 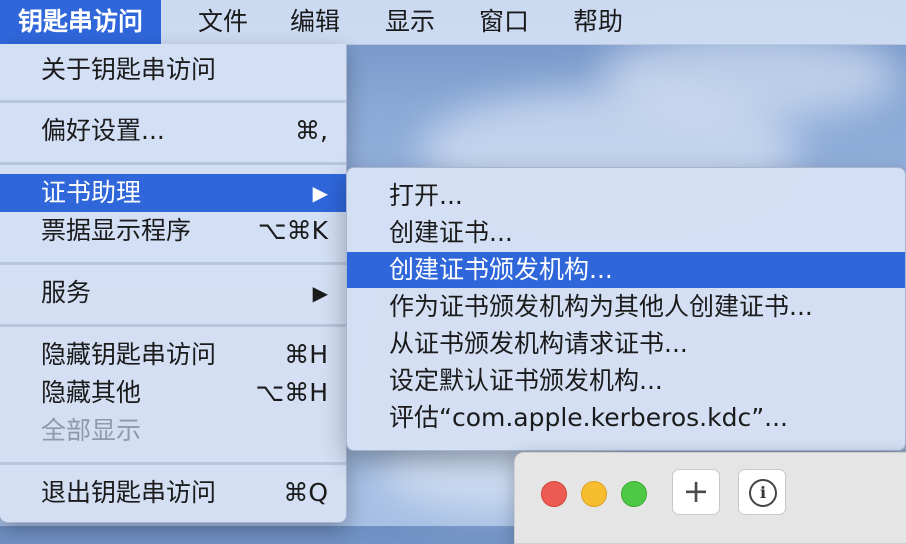 What do you see at coordinates (81, 22) in the screenshot?
I see `menubar-app-menu: 钥匙串访问` at bounding box center [81, 22].